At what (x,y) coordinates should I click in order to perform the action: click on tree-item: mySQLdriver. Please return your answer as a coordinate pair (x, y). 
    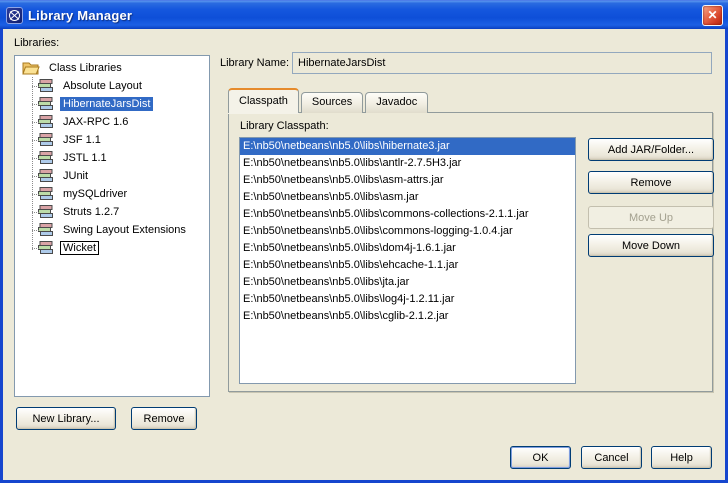
    Looking at the image, I should click on (112, 194).